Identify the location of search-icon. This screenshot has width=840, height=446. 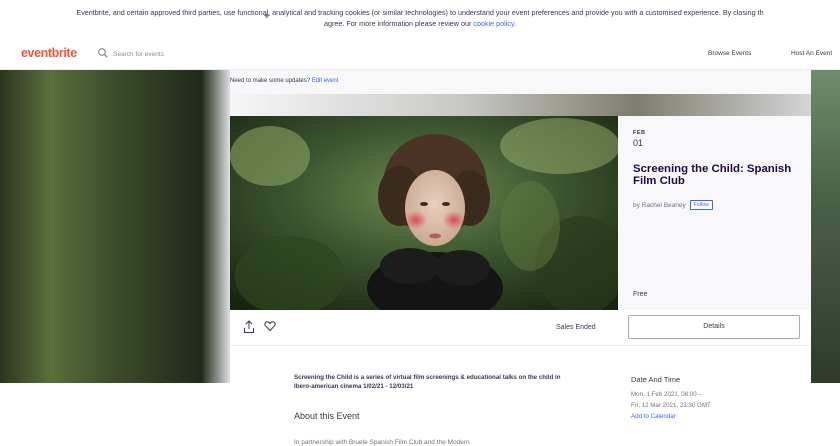
(103, 53).